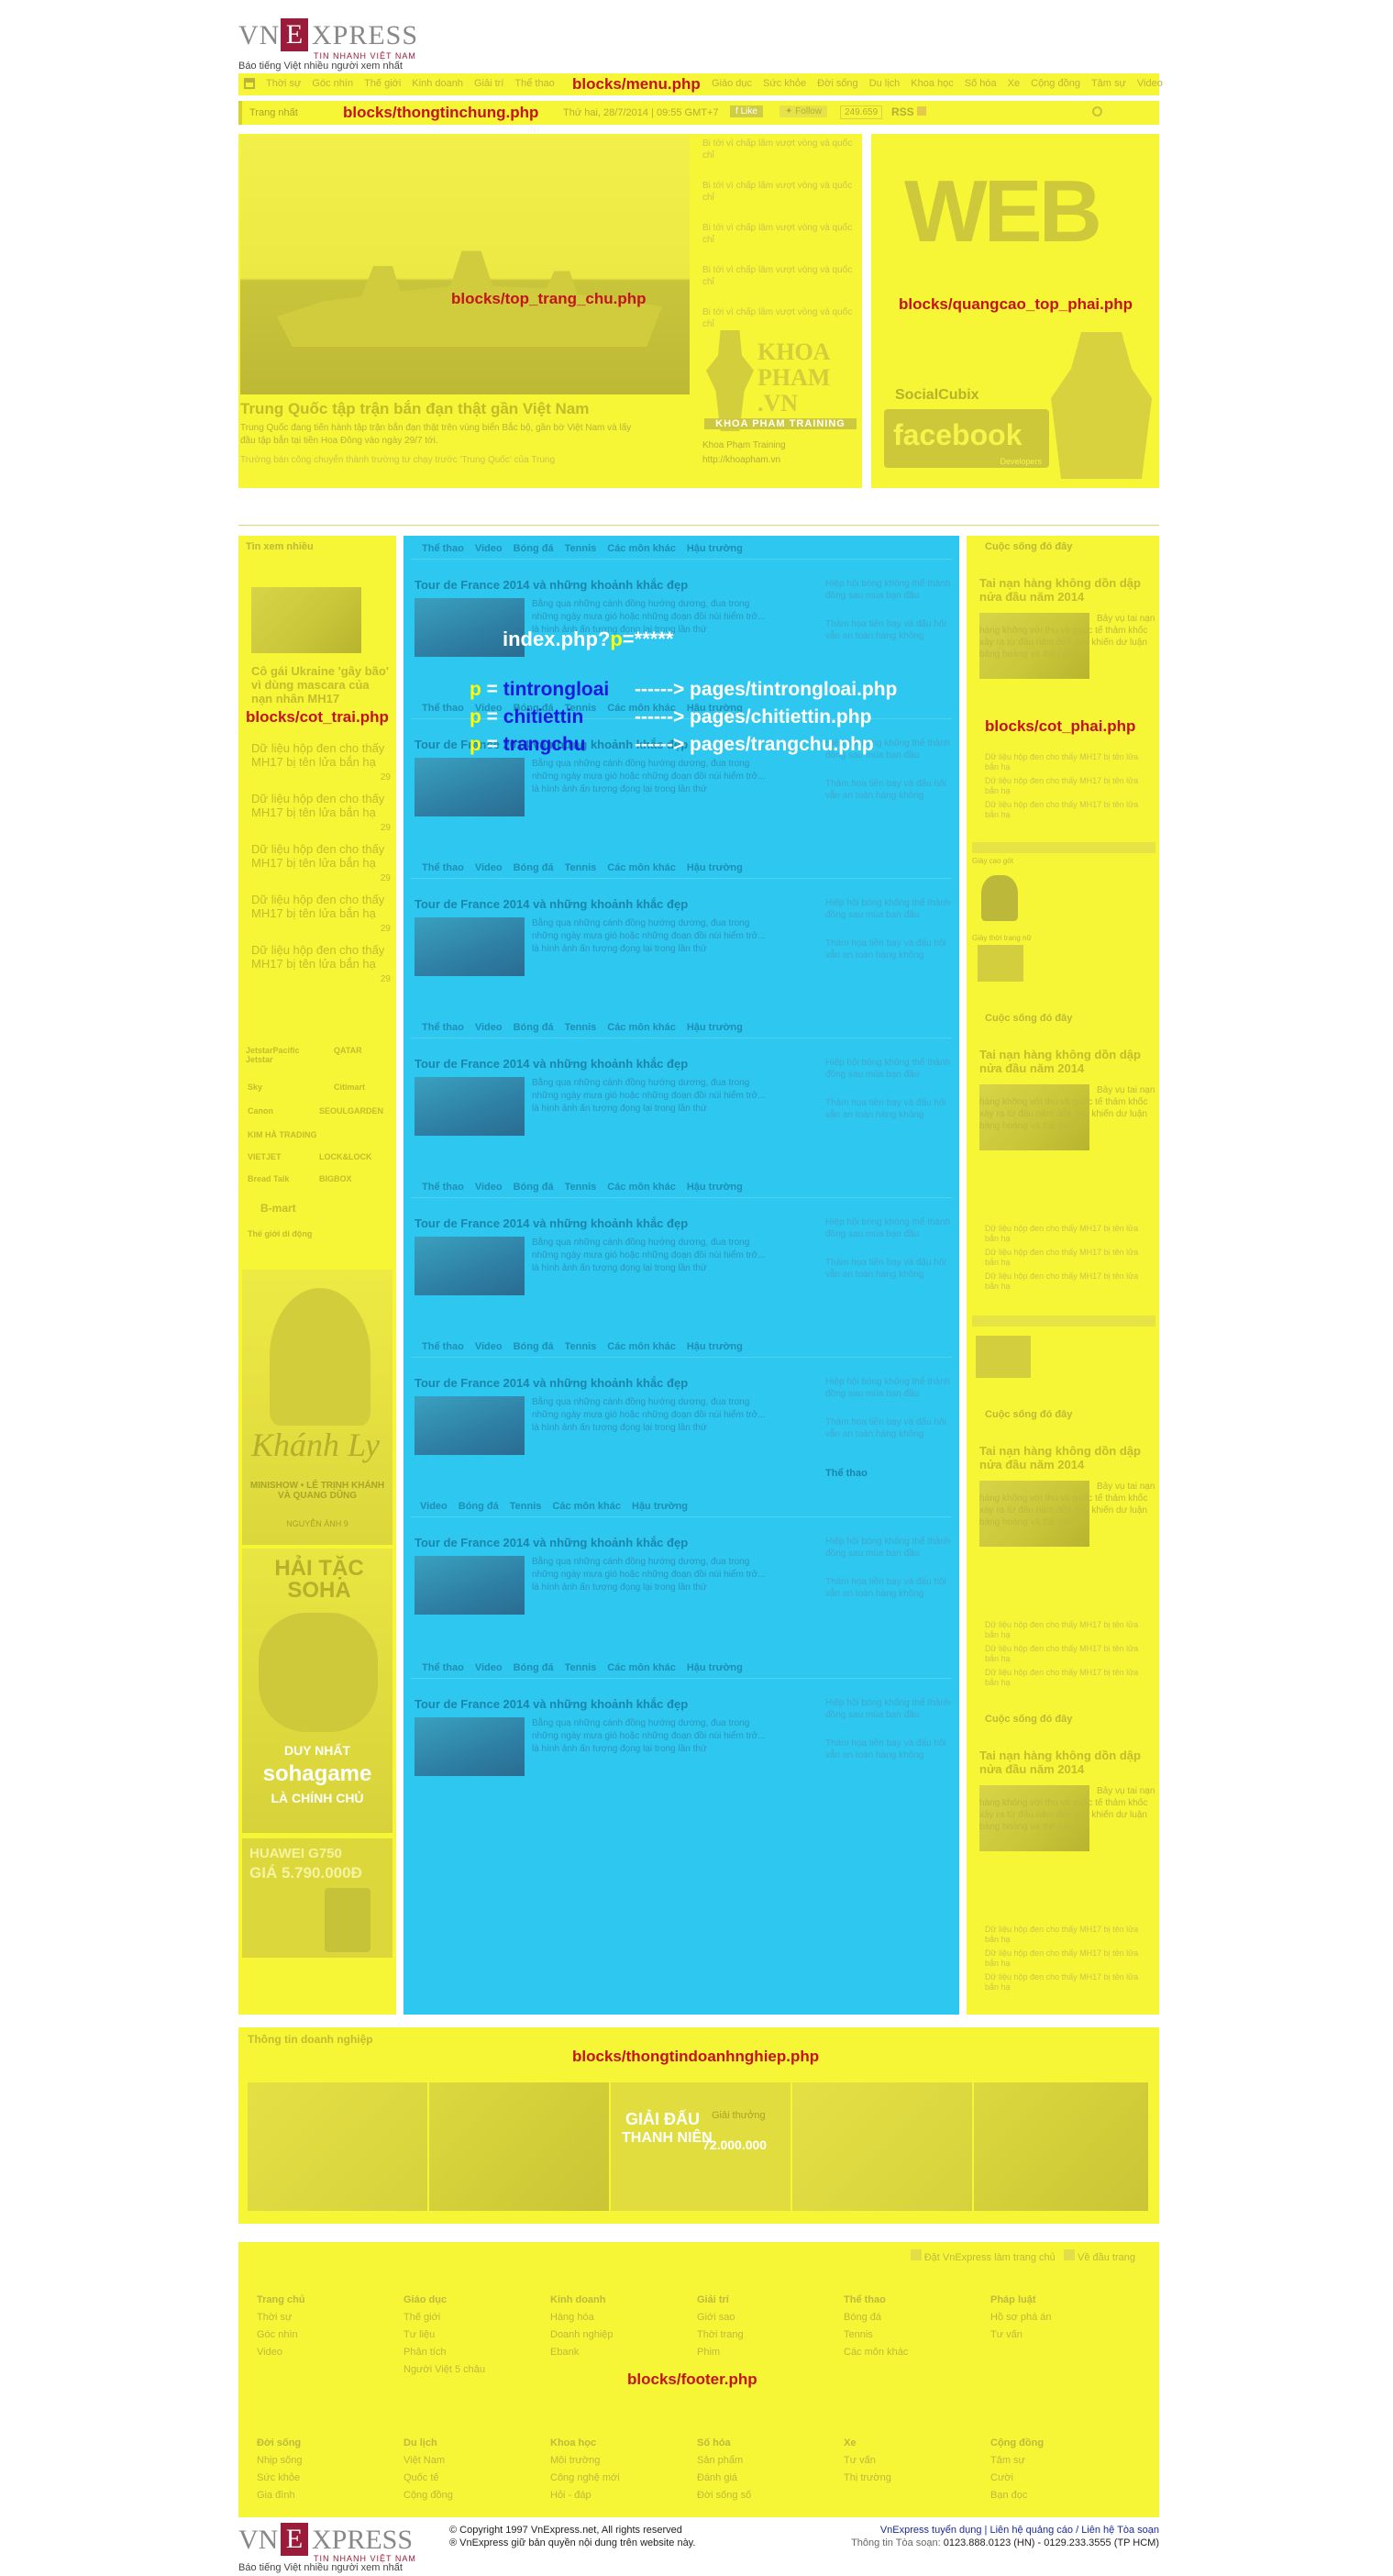  Describe the element at coordinates (1106, 2257) in the screenshot. I see `back-to-top-link: Về đầu trang` at that location.